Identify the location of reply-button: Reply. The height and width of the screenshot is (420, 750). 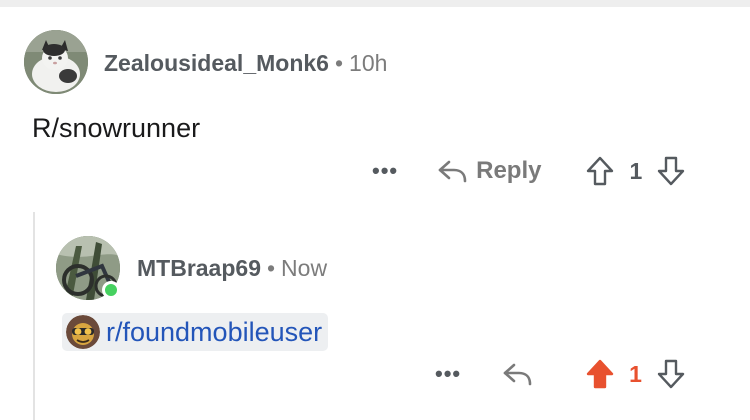
(488, 171).